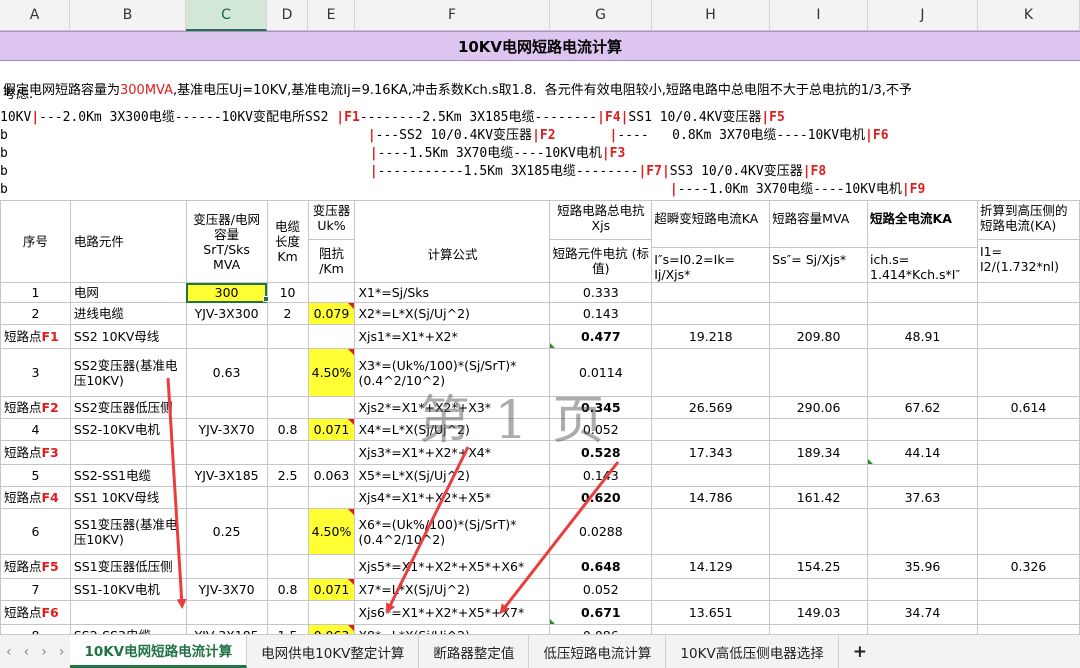 The height and width of the screenshot is (668, 1080). I want to click on tab-last-icon: ›, so click(62, 652).